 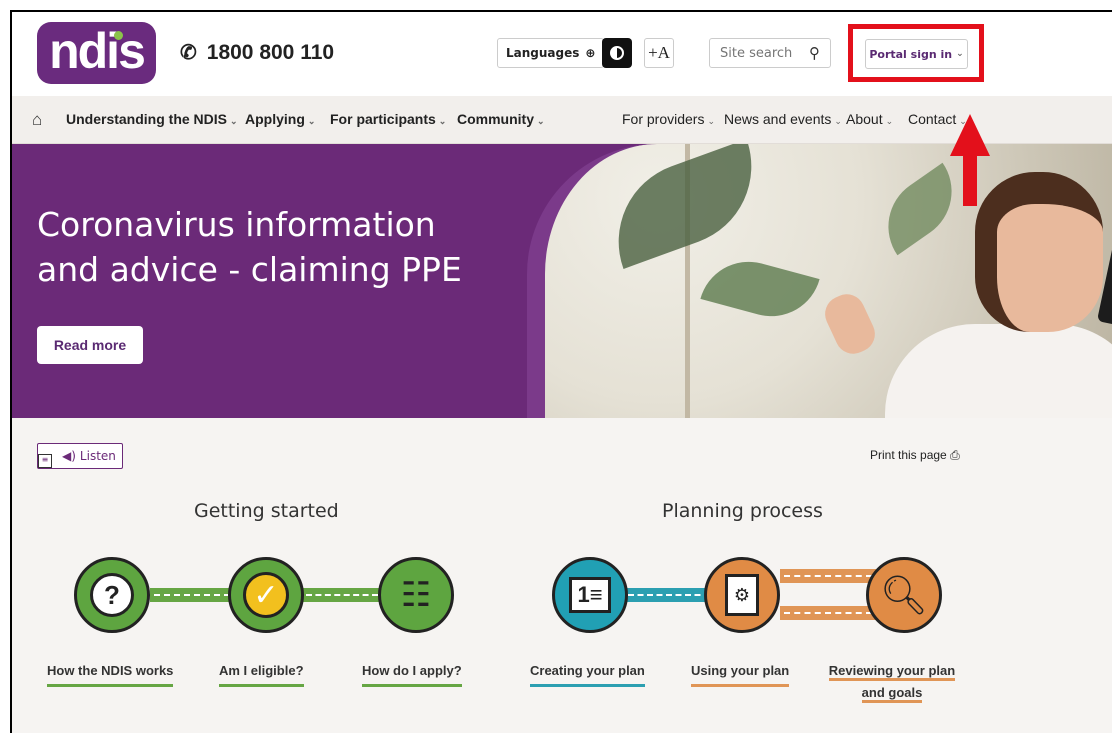 I want to click on person-body, so click(x=998, y=371).